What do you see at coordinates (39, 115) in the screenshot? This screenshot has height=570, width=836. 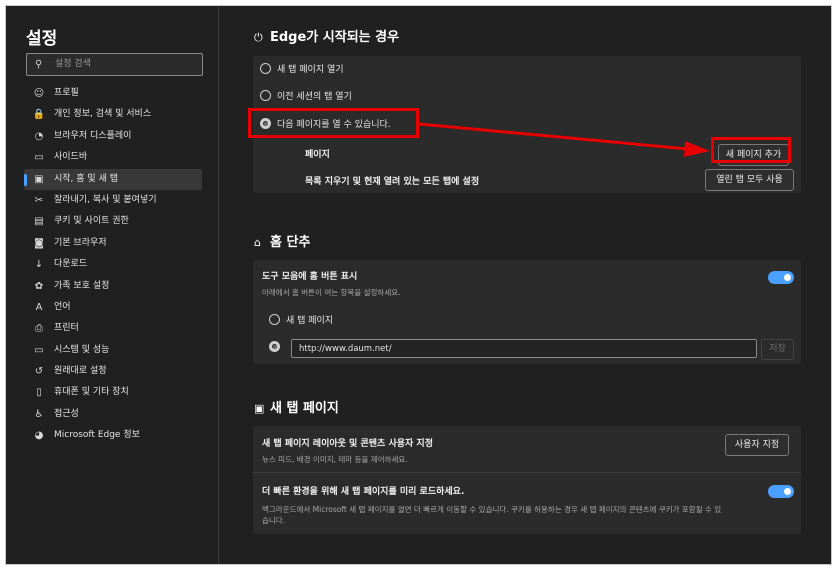 I see `lock-icon: 🔒` at bounding box center [39, 115].